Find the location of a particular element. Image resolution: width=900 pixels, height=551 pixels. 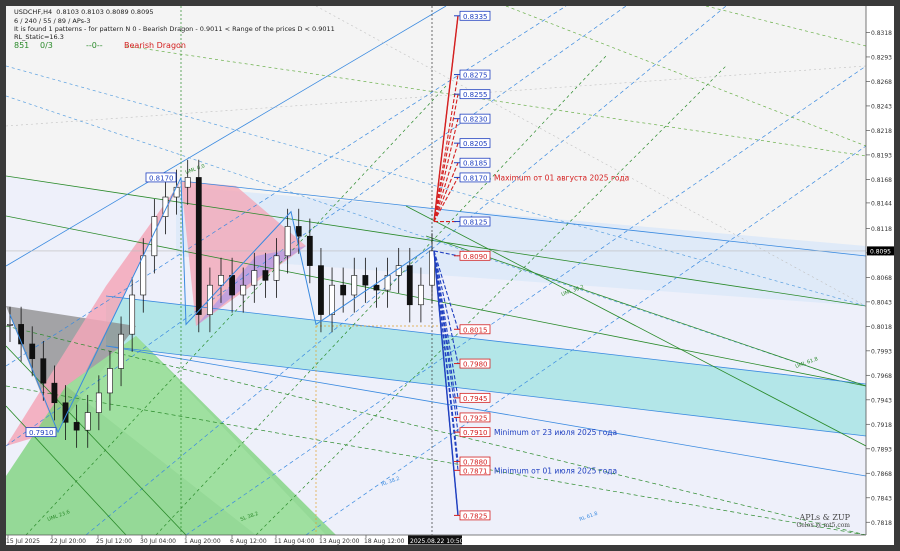

price-tick-label: 0.7893 is located at coordinates (881, 449).